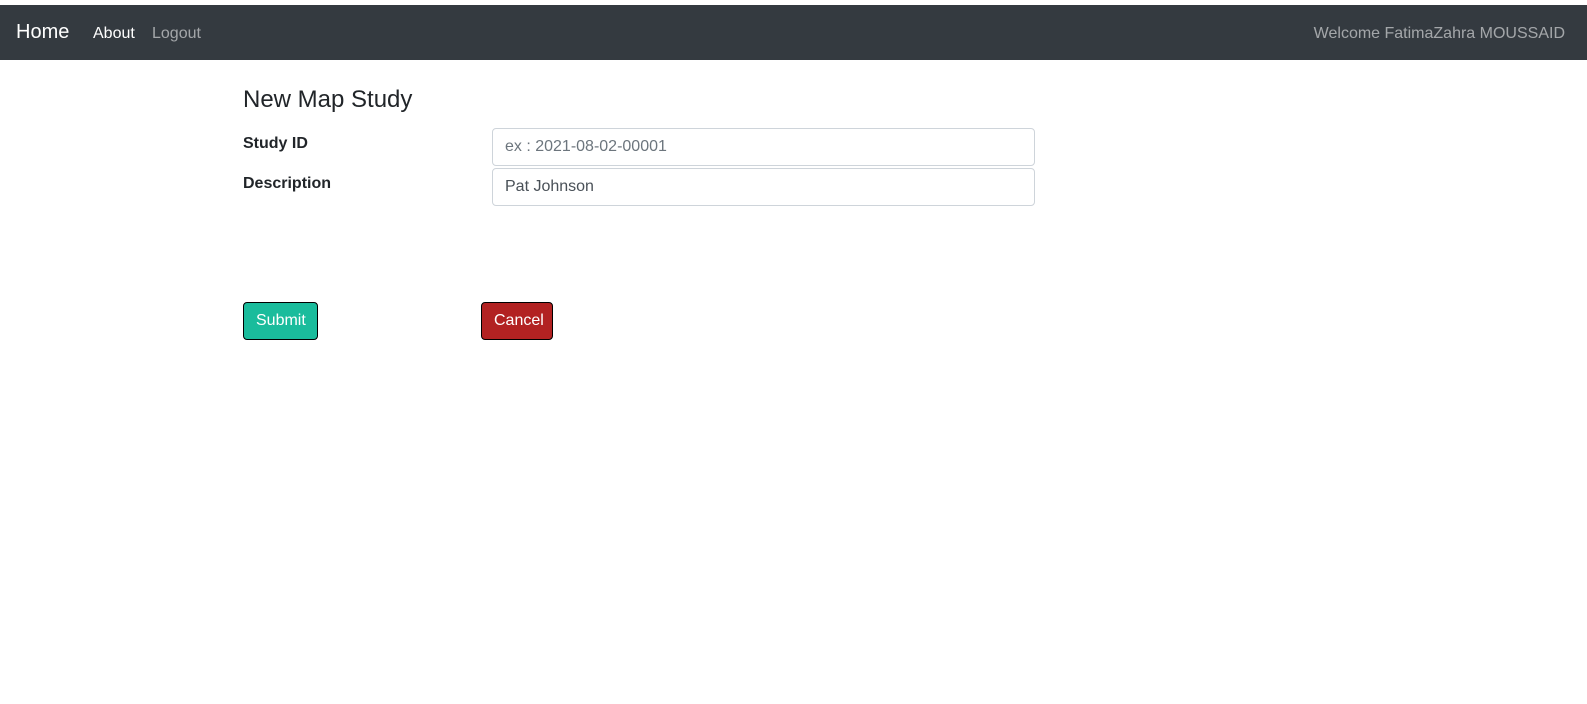 This screenshot has width=1587, height=704. What do you see at coordinates (763, 147) in the screenshot?
I see `study-id-input` at bounding box center [763, 147].